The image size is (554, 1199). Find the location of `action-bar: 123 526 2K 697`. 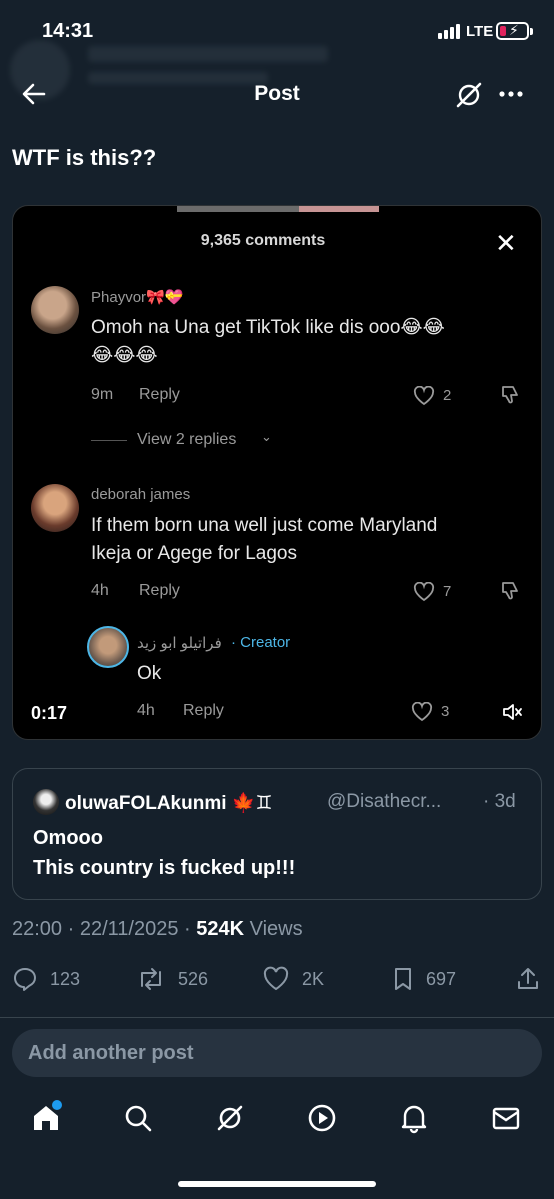

action-bar: 123 526 2K 697 is located at coordinates (277, 980).